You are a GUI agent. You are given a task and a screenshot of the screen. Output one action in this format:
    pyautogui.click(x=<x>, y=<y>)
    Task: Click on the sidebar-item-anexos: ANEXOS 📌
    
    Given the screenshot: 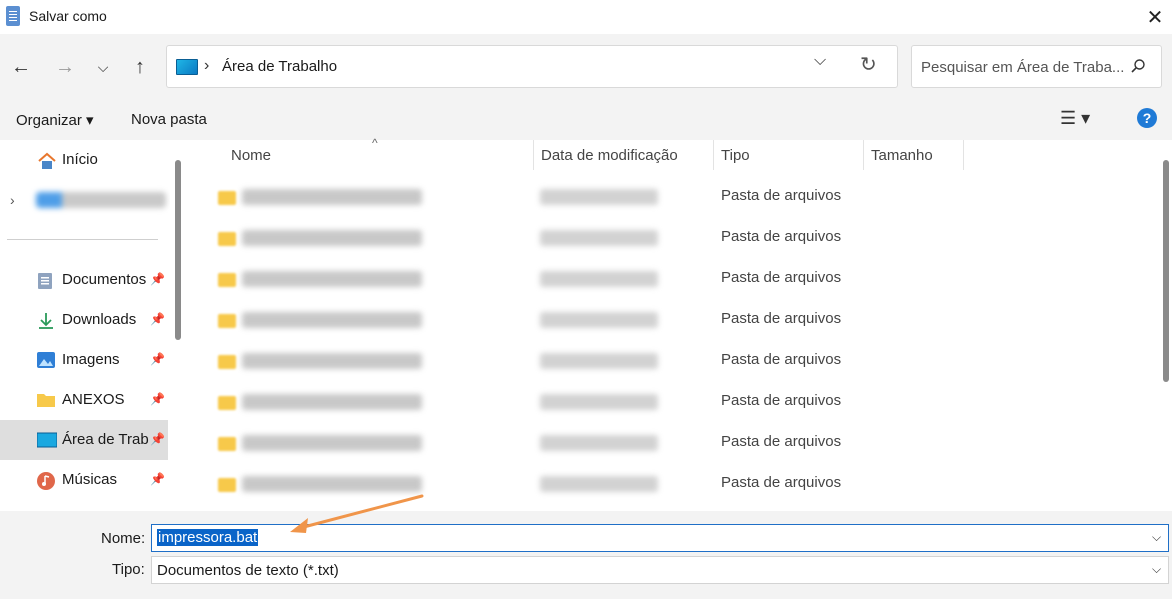 What is the action you would take?
    pyautogui.click(x=84, y=400)
    